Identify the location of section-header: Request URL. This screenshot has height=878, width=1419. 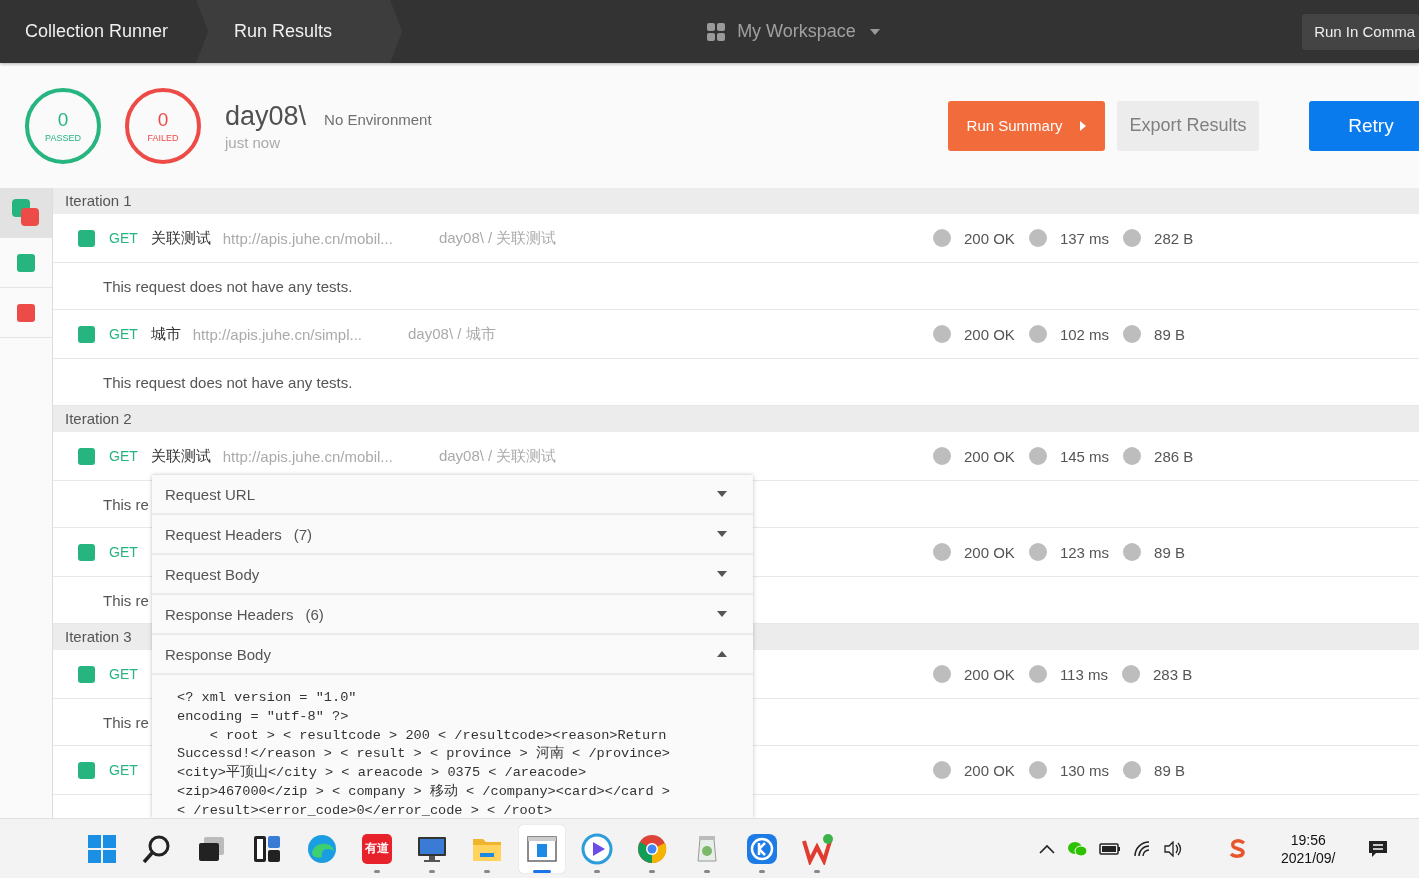
(452, 495).